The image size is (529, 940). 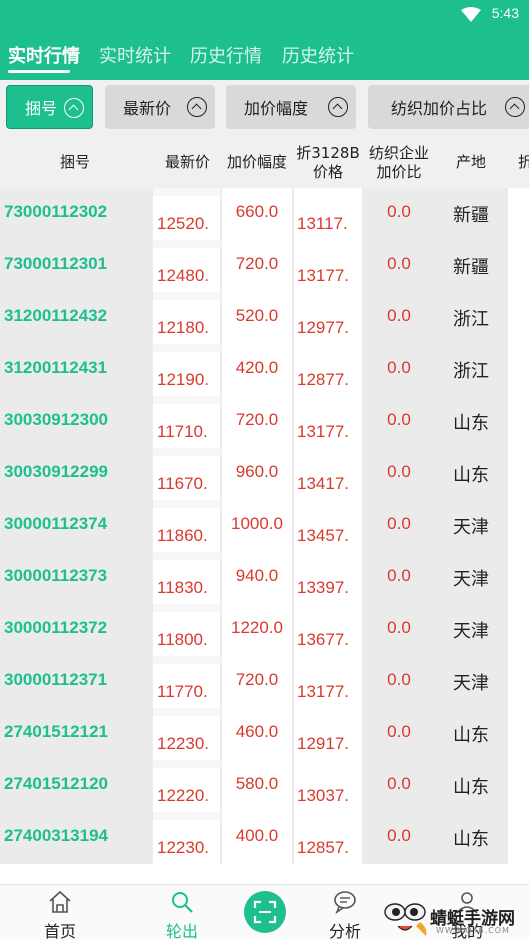 I want to click on col-markup: 加价幅度, so click(x=257, y=162).